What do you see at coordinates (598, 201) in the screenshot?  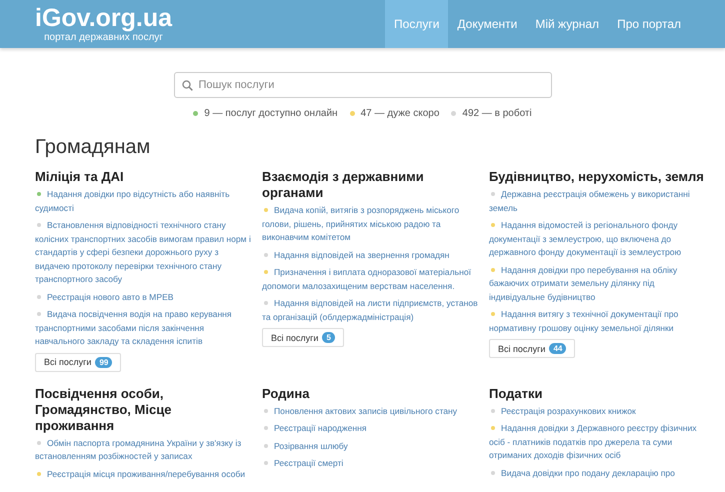 I see `service-link: Державна реєстрація обмежень у використанні земель` at bounding box center [598, 201].